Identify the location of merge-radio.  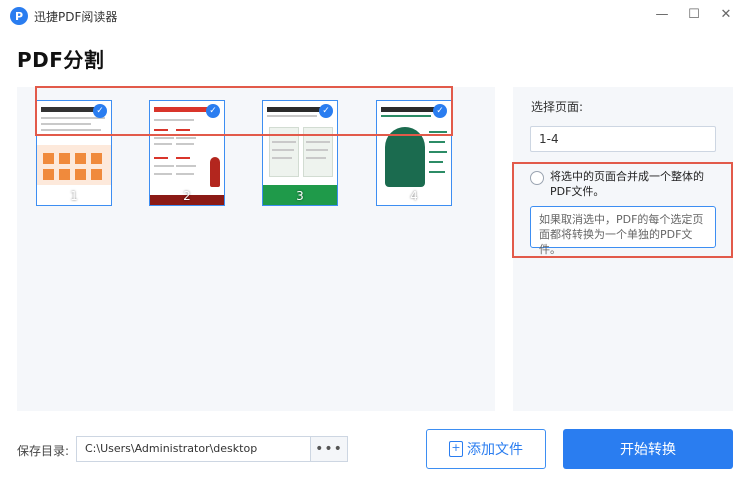
(537, 178).